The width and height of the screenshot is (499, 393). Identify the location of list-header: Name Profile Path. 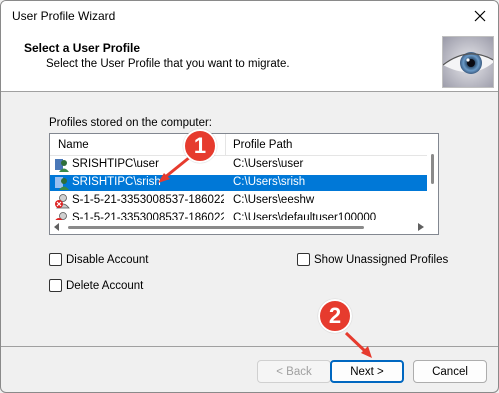
(244, 145).